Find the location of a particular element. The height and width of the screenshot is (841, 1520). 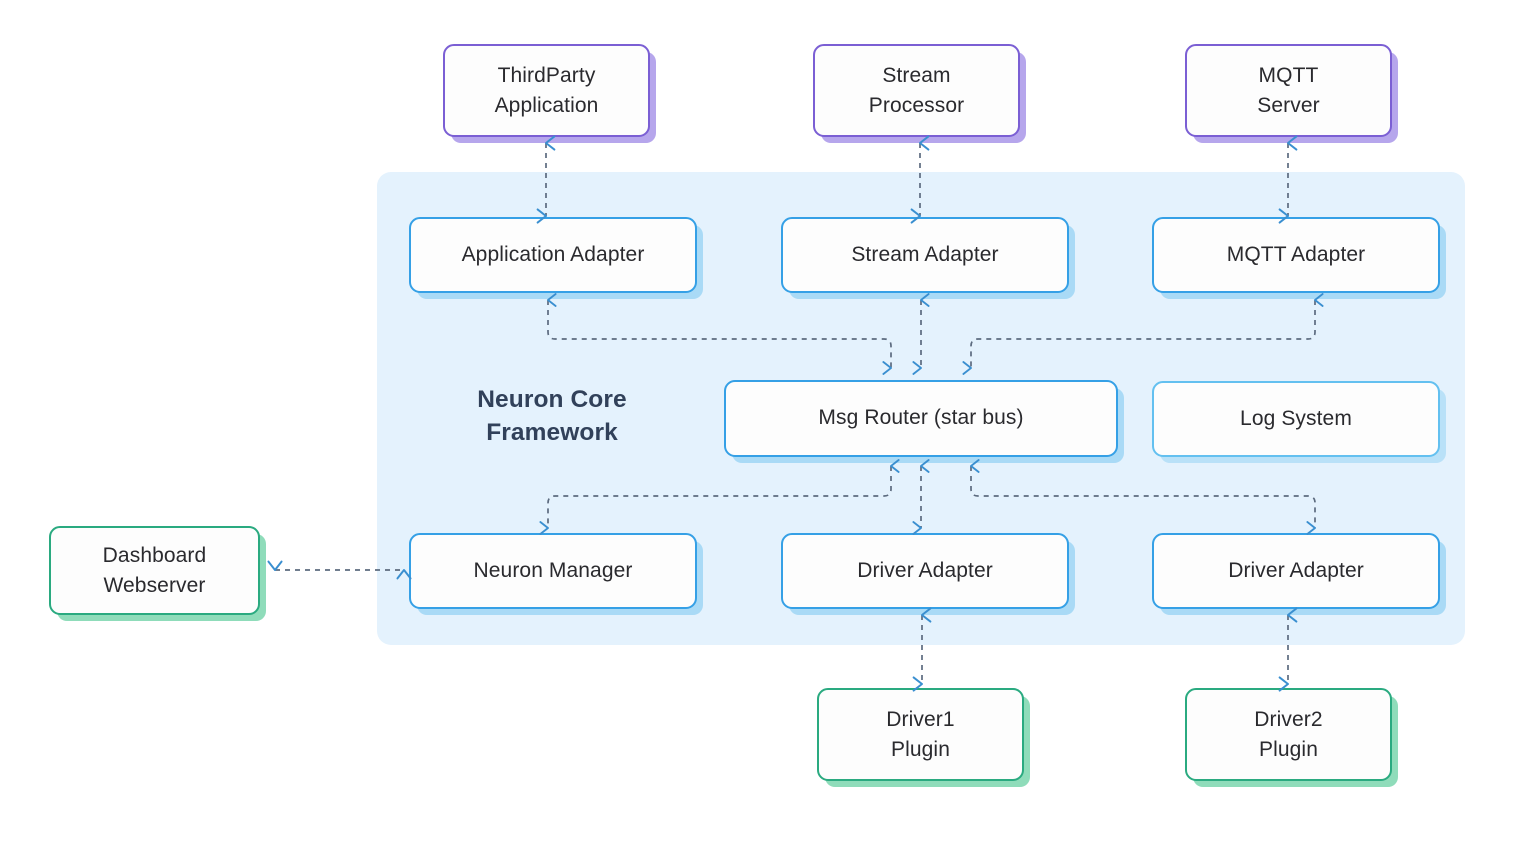

node-mqtt-adapter-label: MQTT Adapter is located at coordinates (1296, 254).